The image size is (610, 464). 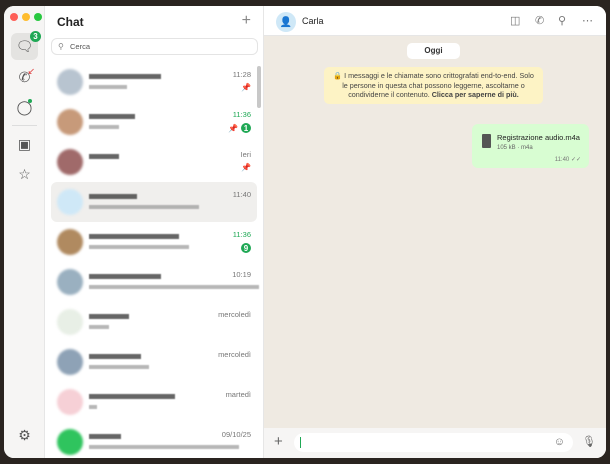 What do you see at coordinates (241, 274) in the screenshot?
I see `chat-time: 10:19` at bounding box center [241, 274].